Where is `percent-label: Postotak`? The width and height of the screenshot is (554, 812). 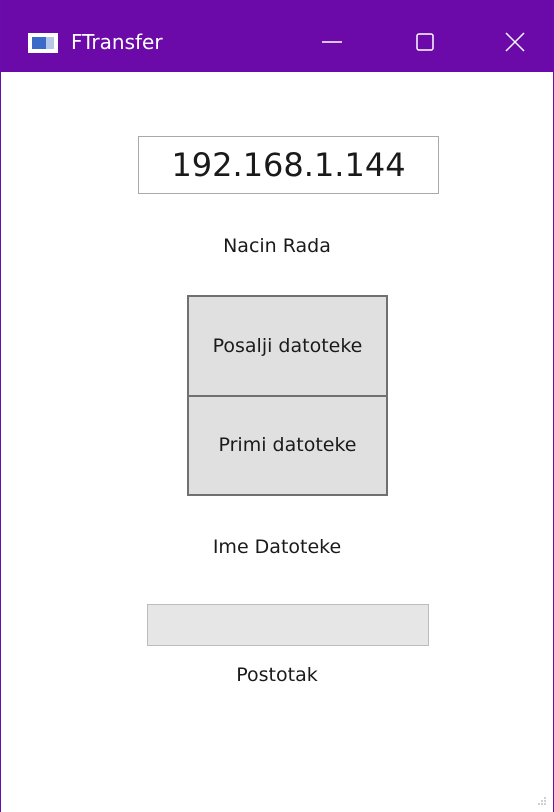 percent-label: Postotak is located at coordinates (277, 675).